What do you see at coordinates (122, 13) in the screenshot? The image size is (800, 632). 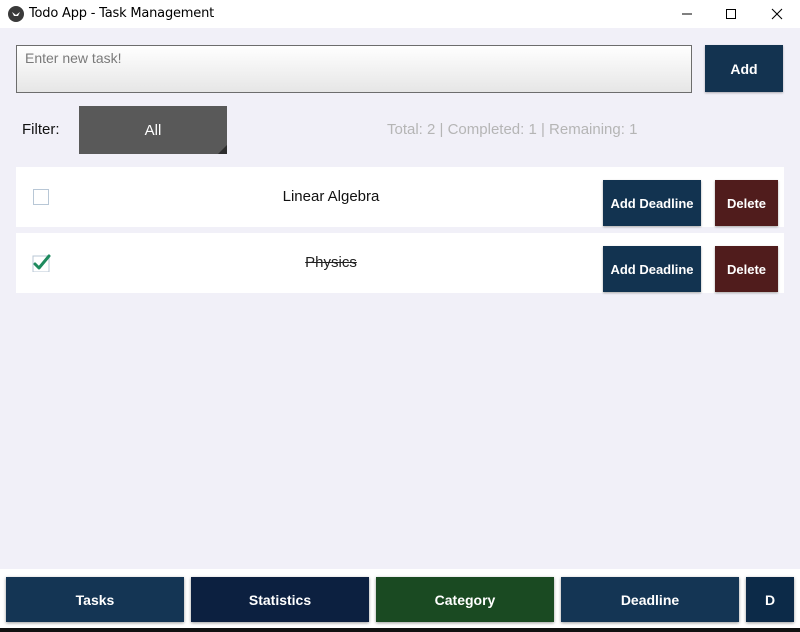 I see `window-title: Todo App - Task Management` at bounding box center [122, 13].